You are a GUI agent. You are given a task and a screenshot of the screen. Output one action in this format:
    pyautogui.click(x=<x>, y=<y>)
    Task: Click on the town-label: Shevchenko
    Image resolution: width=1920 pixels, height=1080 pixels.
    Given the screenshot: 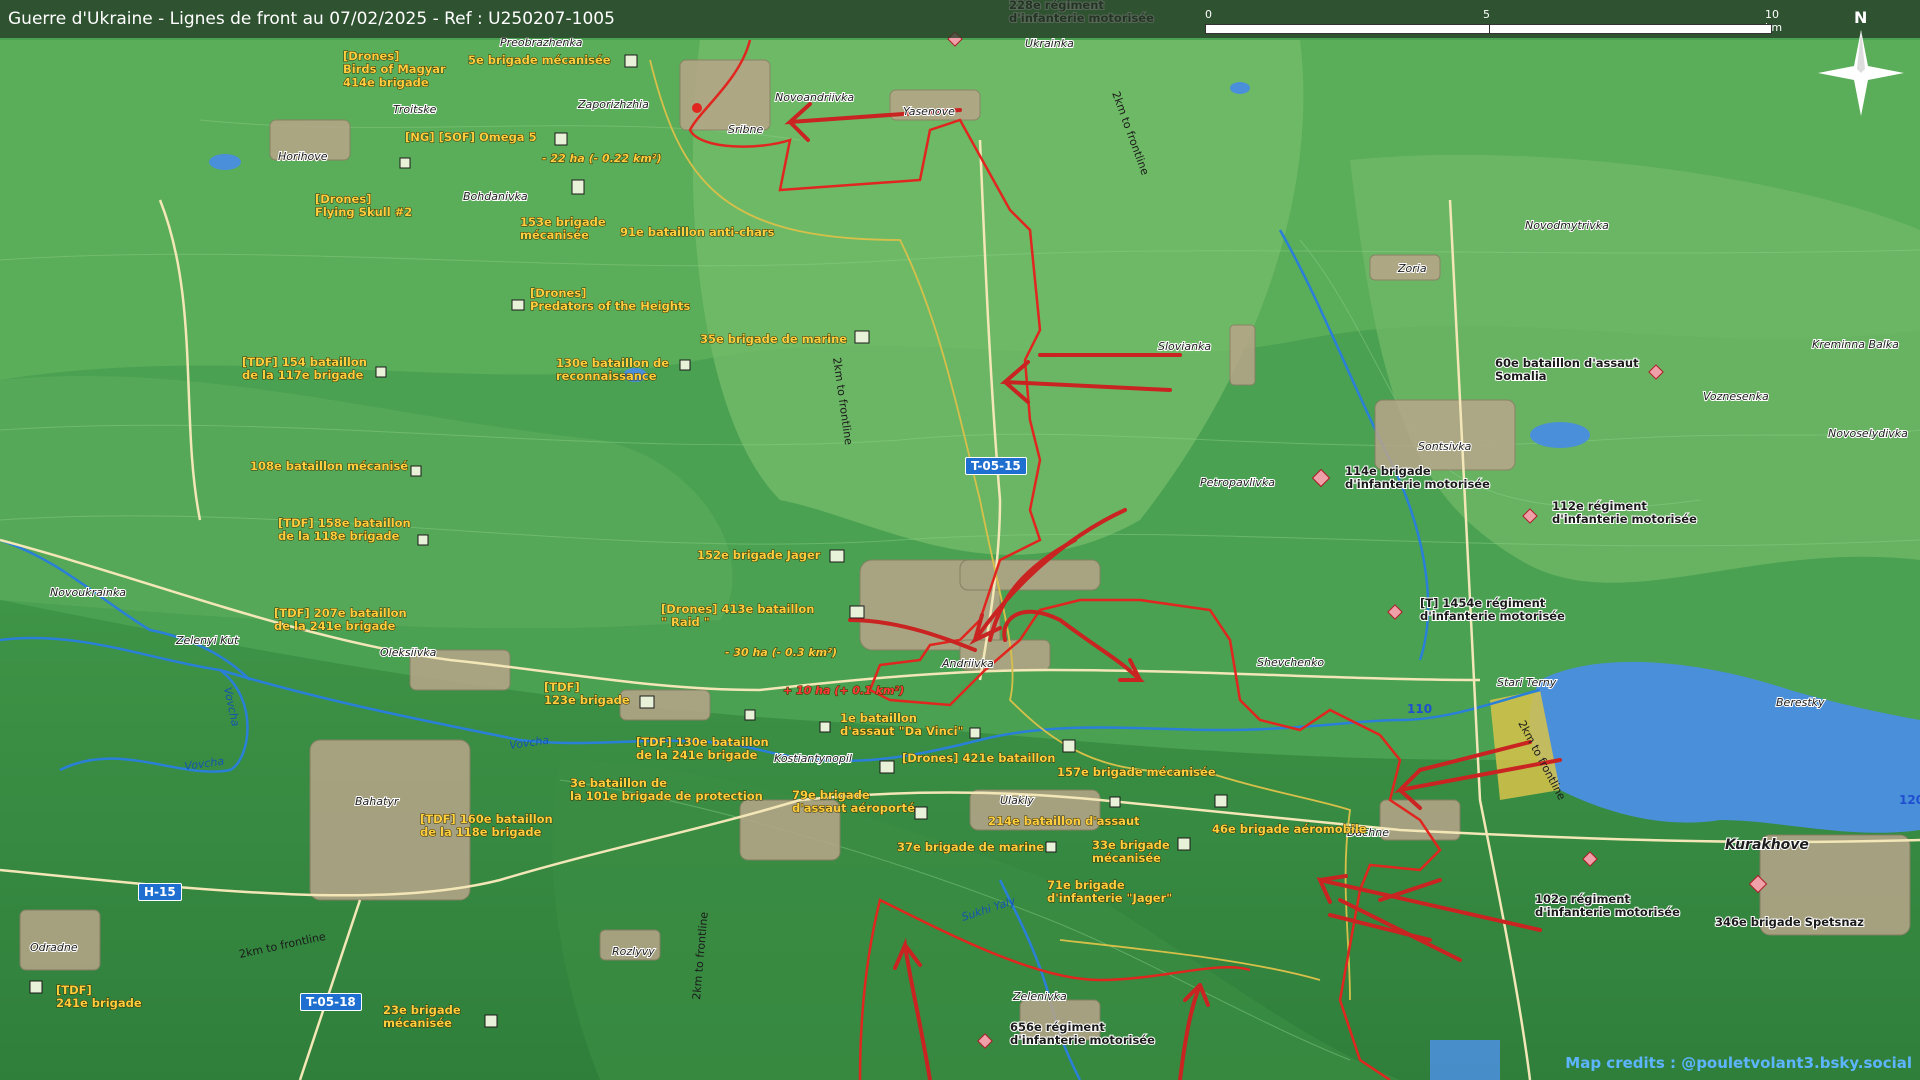 What is the action you would take?
    pyautogui.click(x=1290, y=662)
    